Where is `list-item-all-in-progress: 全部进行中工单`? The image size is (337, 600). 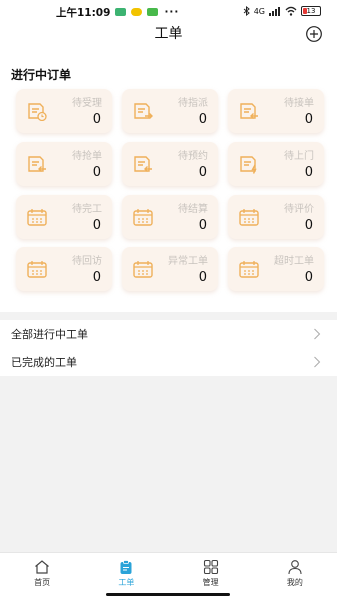 list-item-all-in-progress: 全部进行中工单 is located at coordinates (168, 334).